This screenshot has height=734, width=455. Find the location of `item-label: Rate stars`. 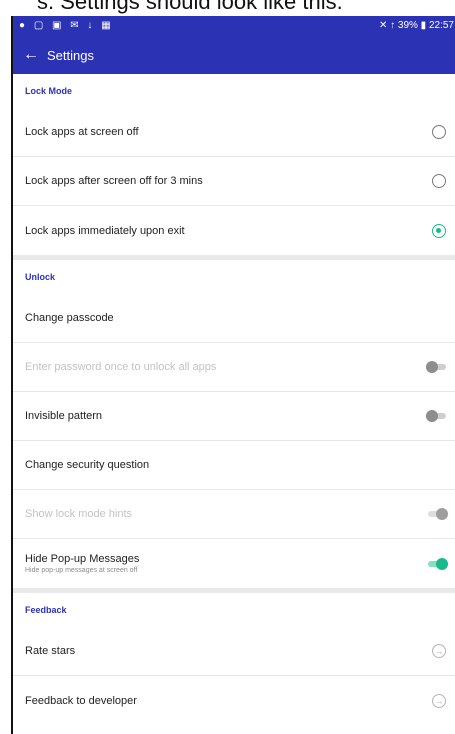

item-label: Rate stars is located at coordinates (50, 651).